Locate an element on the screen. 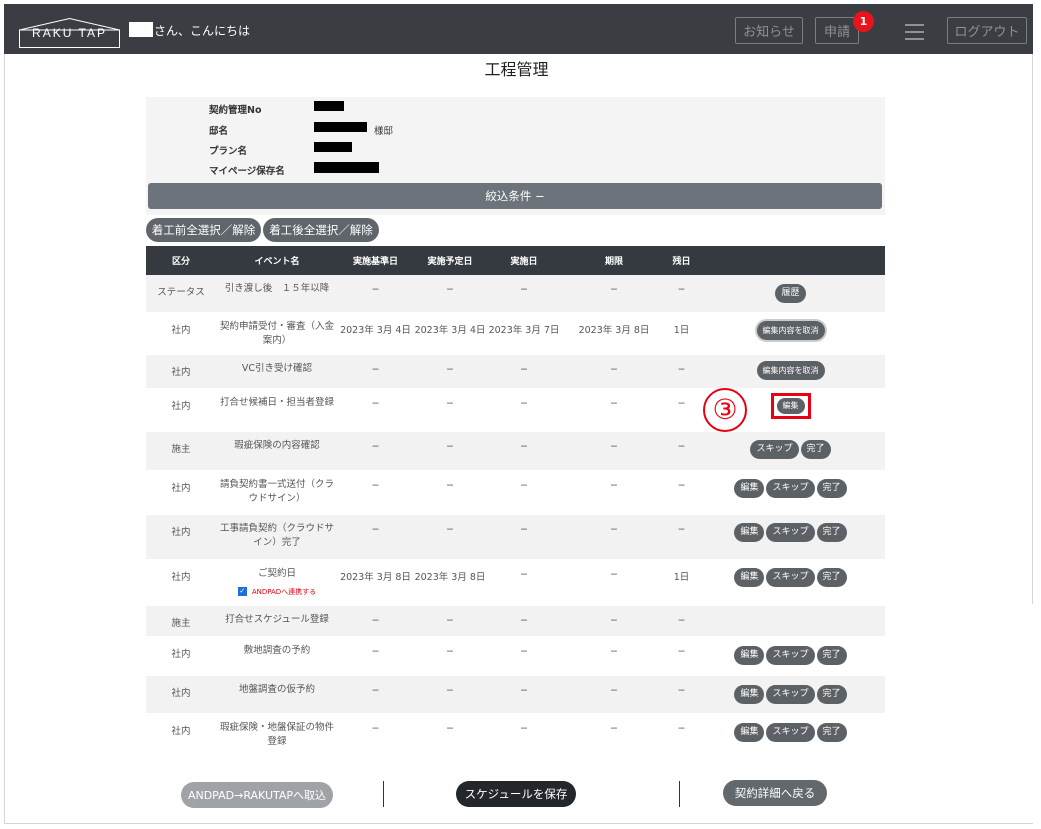 The width and height of the screenshot is (1041, 829). base-date-cell: 2023年 3月 4日 is located at coordinates (375, 333).